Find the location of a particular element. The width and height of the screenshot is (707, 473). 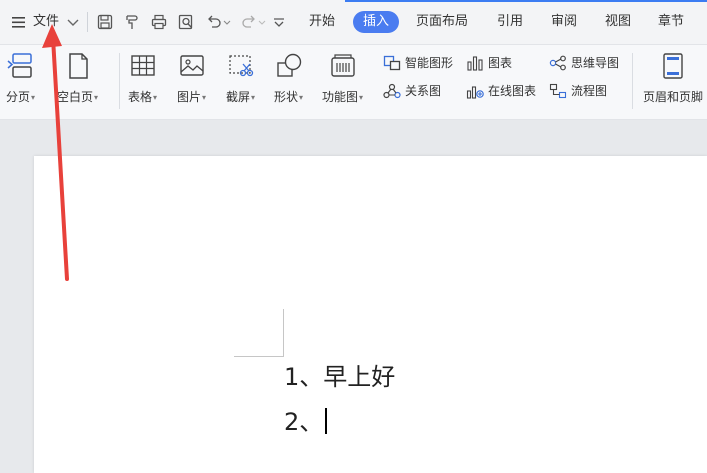

table-button: 表格▾ is located at coordinates (142, 79).